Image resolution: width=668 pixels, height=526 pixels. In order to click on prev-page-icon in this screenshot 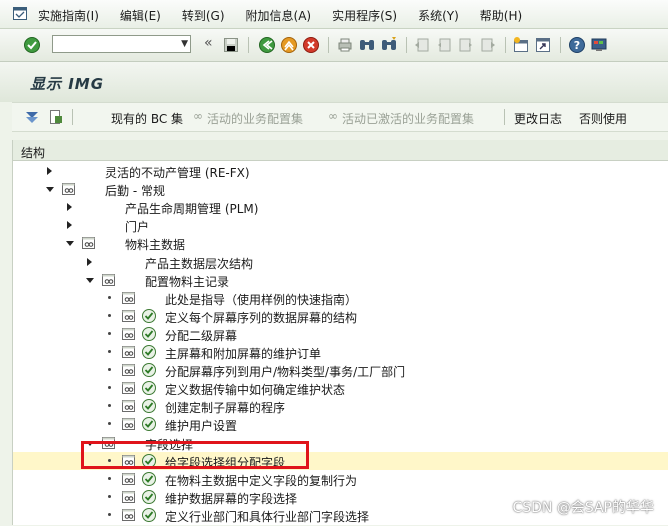, I will do `click(444, 45)`.